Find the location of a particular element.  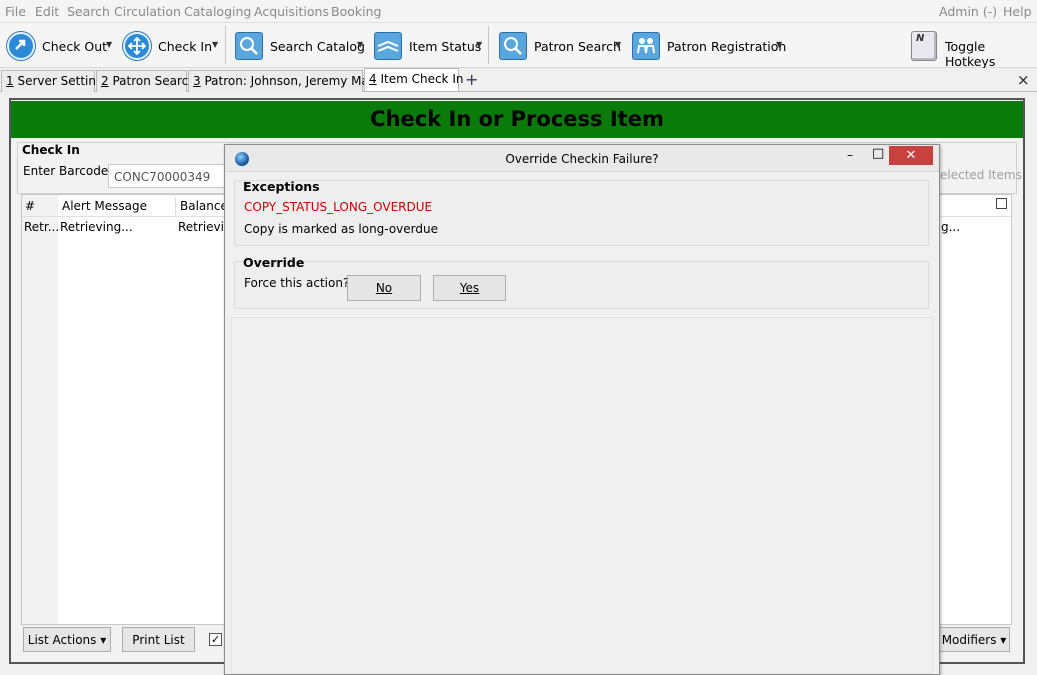

menu-acquisitions: Acquisitions is located at coordinates (291, 11).